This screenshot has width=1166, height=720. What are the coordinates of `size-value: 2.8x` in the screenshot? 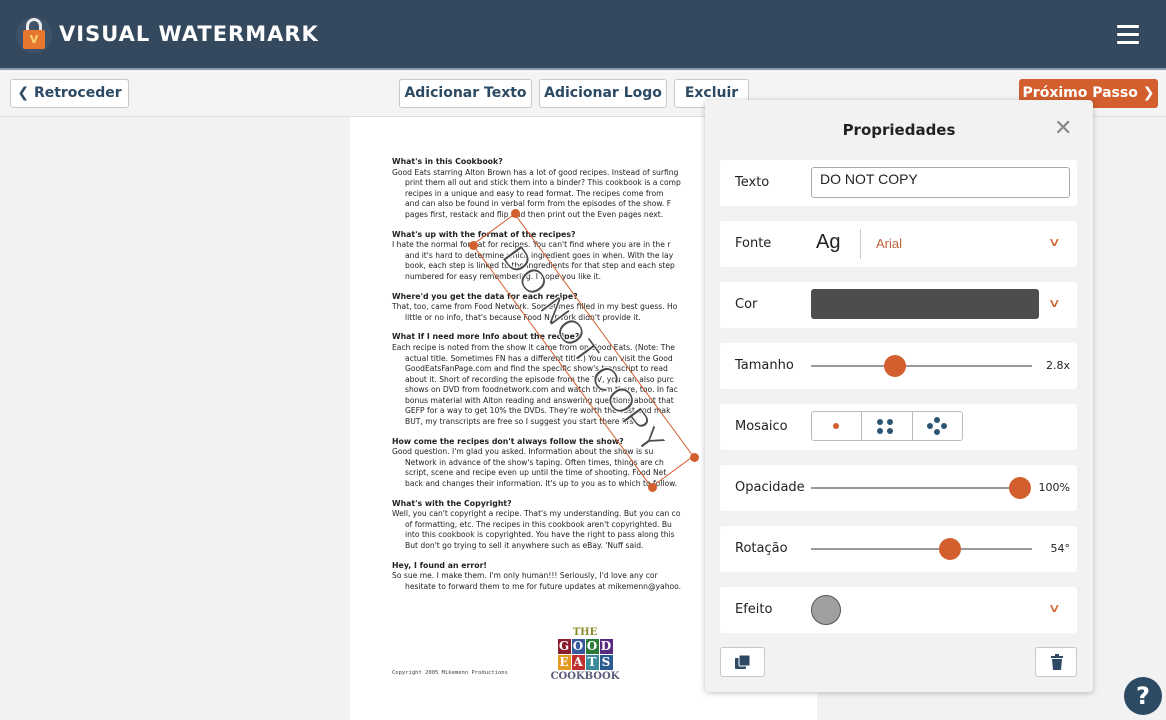 It's located at (1057, 365).